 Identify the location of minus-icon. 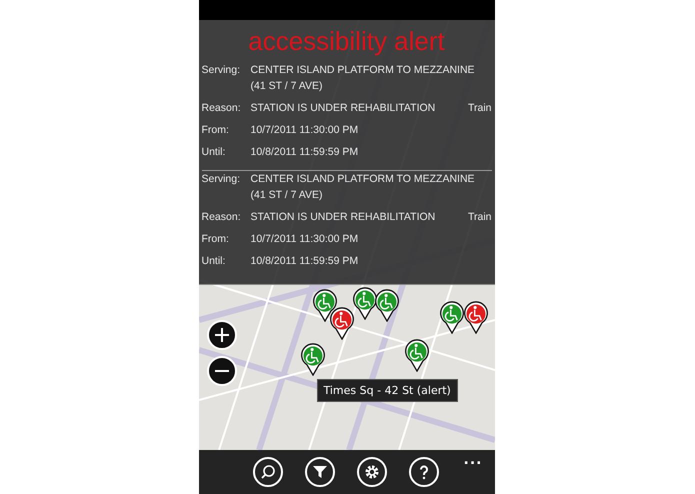
(222, 371).